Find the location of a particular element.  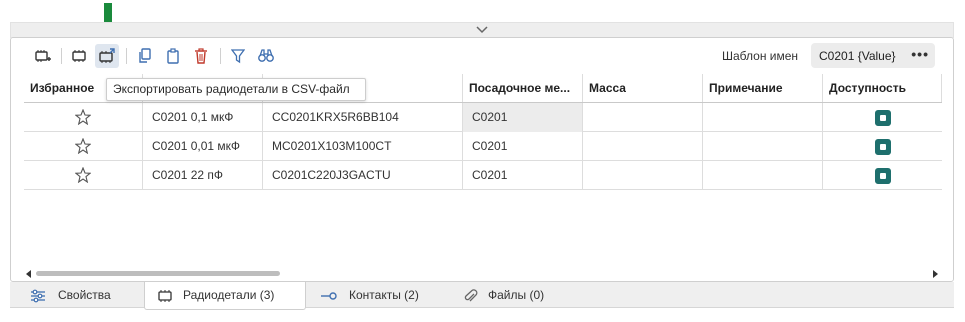

add-chip-icon is located at coordinates (43, 56).